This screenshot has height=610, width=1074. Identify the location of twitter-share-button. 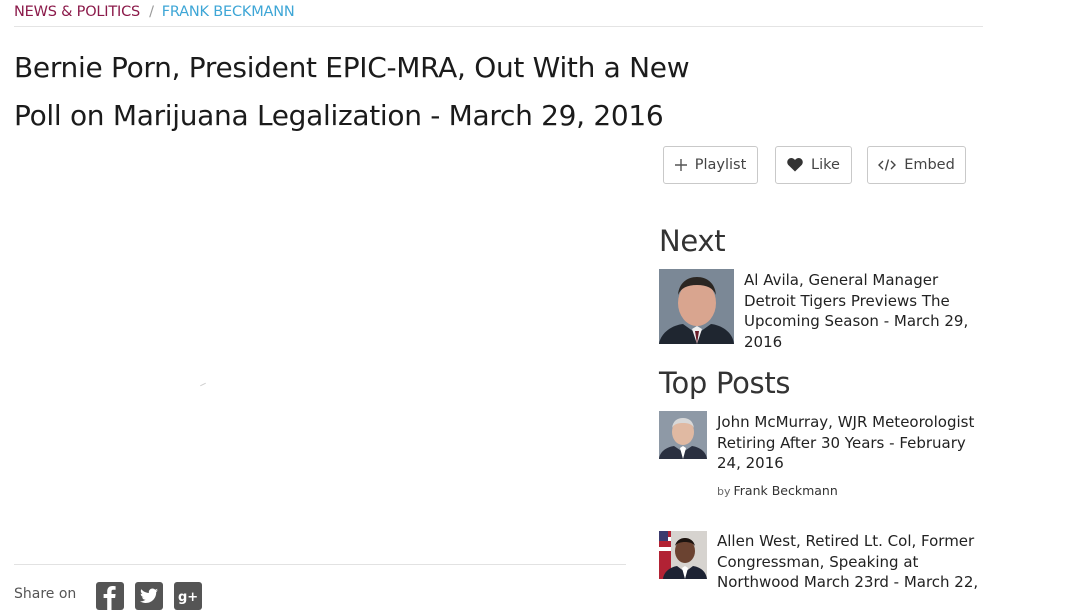
(149, 596).